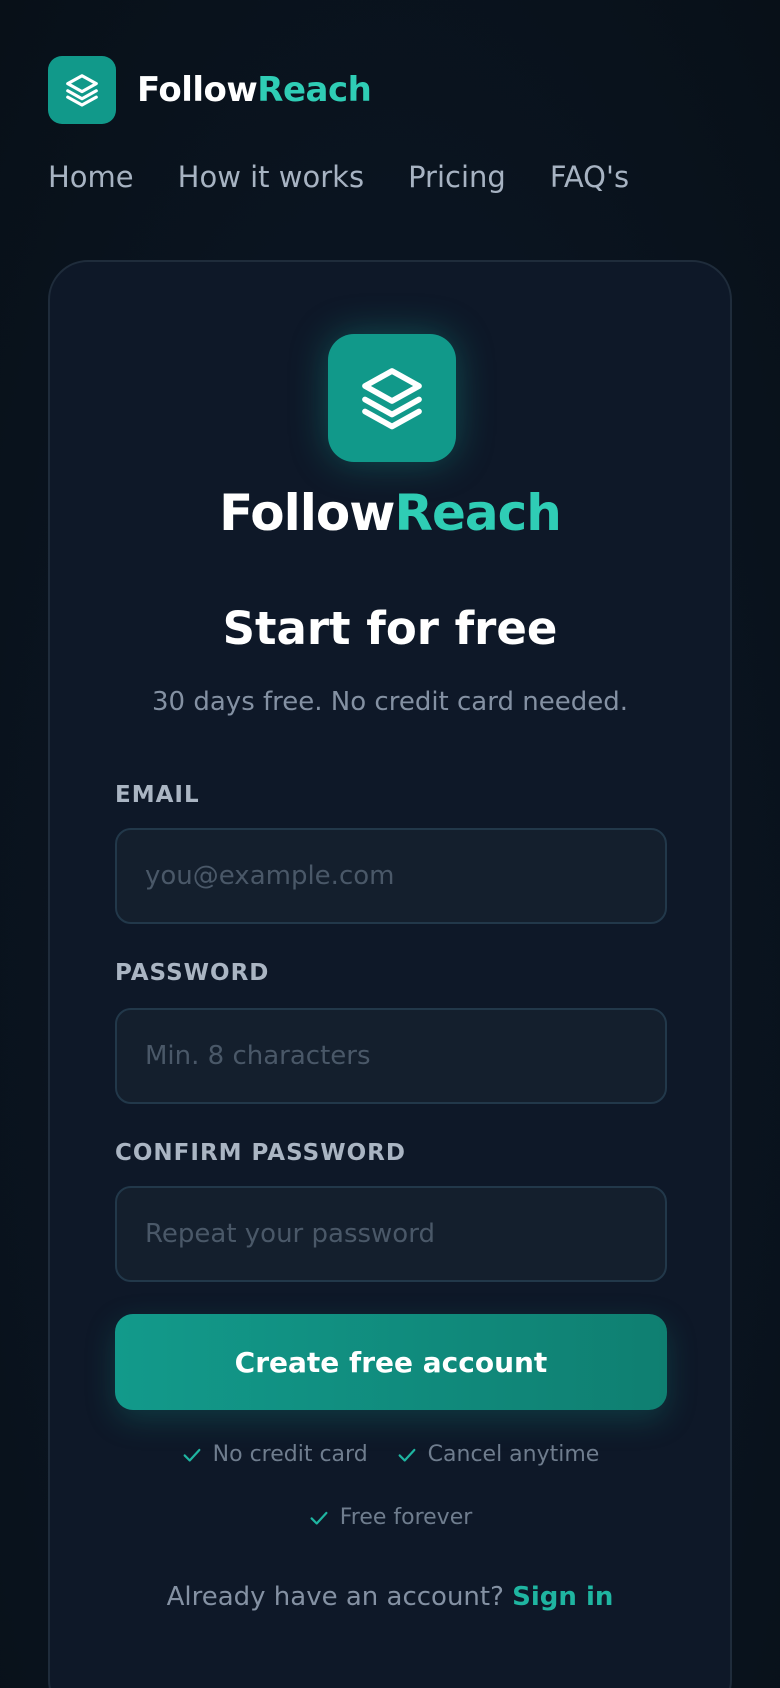 This screenshot has height=1688, width=780. Describe the element at coordinates (513, 1454) in the screenshot. I see `perk-label: Cancel anytime` at that location.